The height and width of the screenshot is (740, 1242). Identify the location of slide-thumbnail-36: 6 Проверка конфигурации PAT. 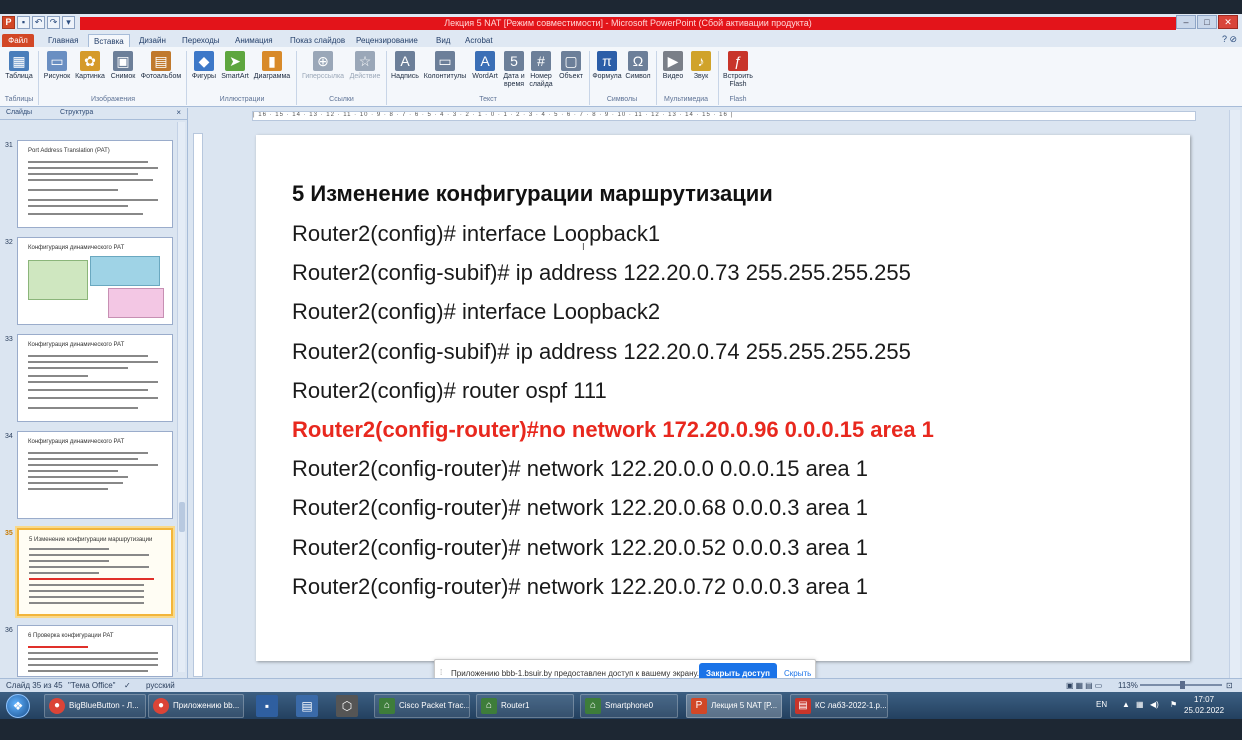
(95, 651).